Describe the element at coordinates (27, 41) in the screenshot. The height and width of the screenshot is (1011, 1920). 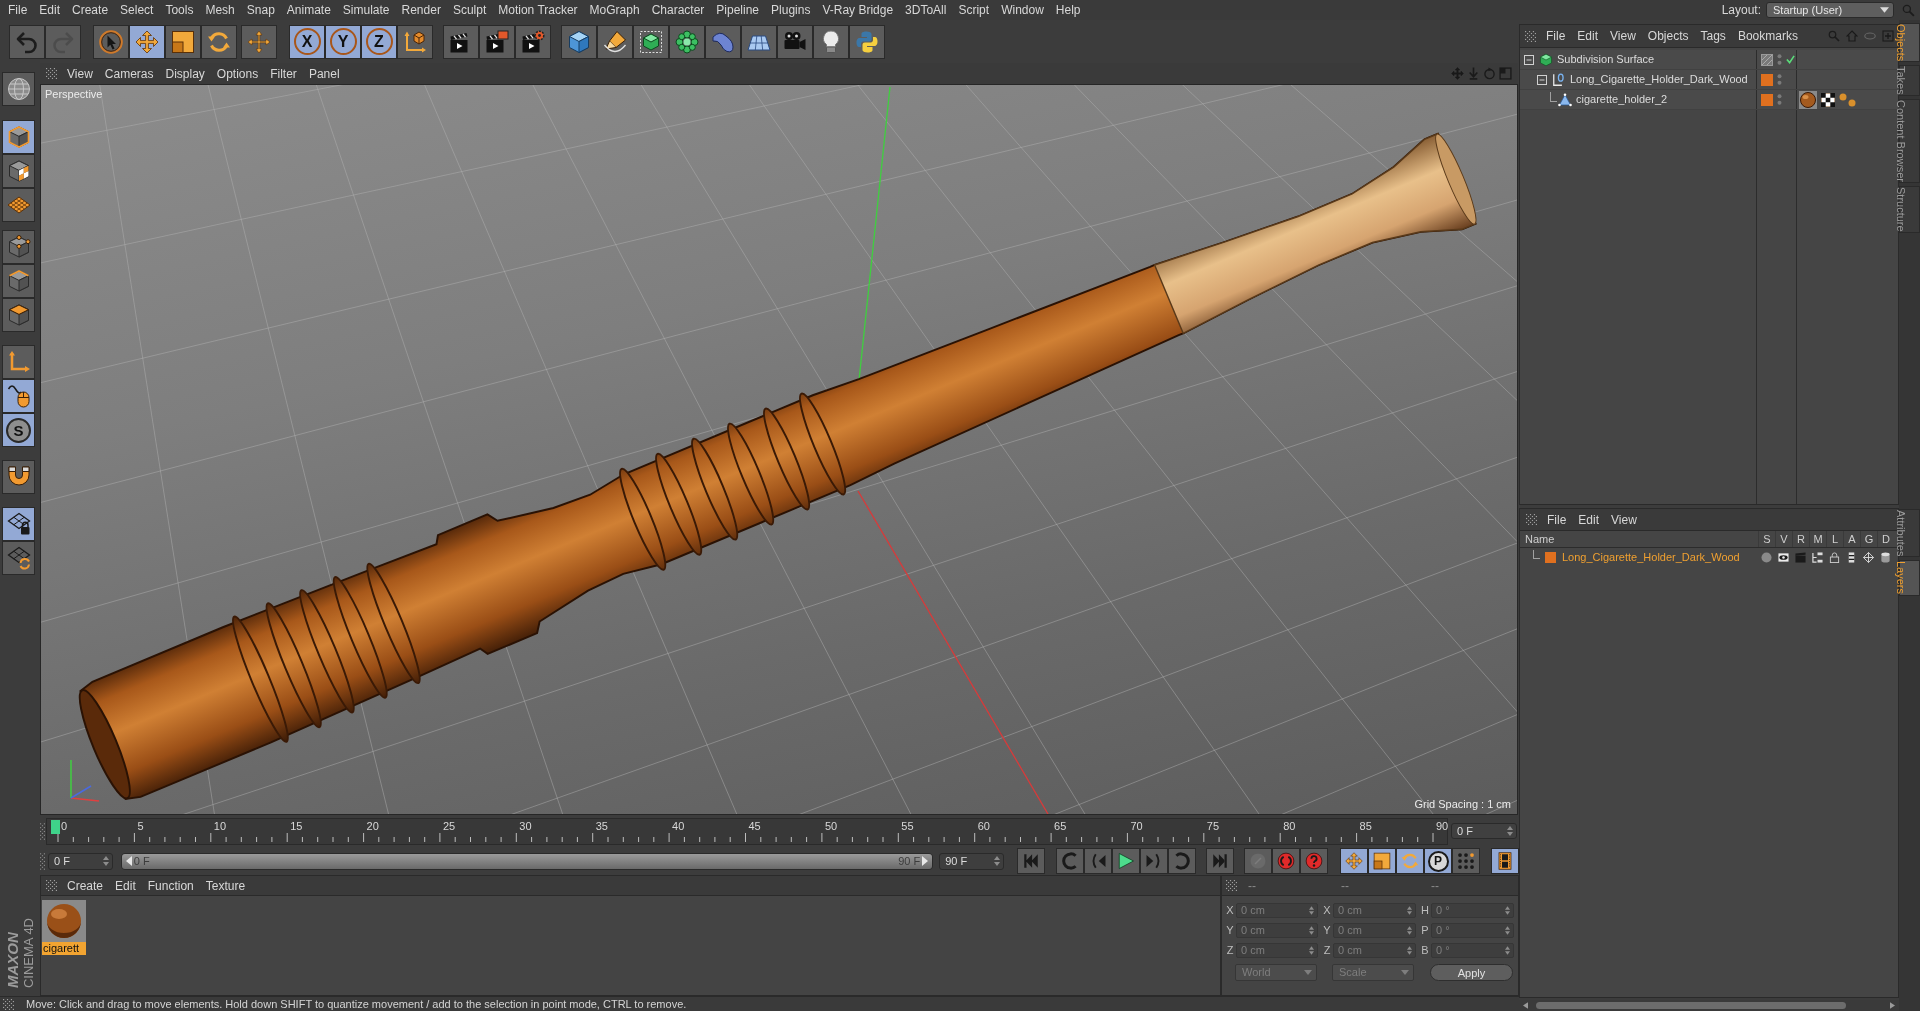
I see `undo-button` at that location.